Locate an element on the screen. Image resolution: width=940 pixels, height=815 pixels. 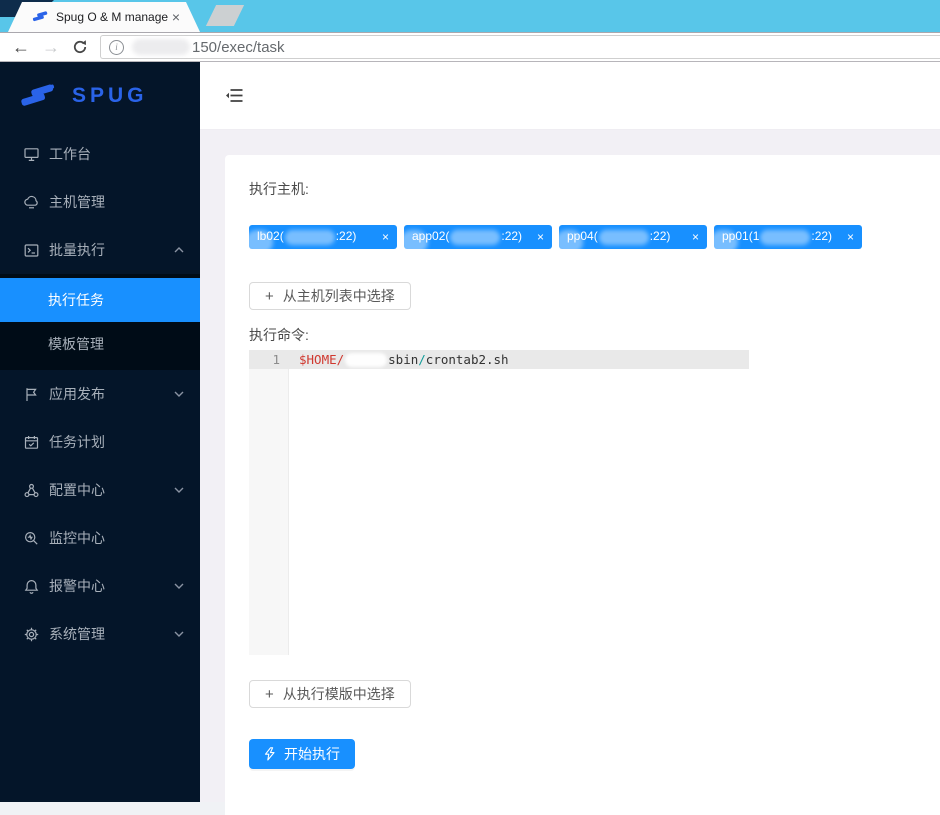
host-tag: pp01(1:22) × is located at coordinates (786, 239).